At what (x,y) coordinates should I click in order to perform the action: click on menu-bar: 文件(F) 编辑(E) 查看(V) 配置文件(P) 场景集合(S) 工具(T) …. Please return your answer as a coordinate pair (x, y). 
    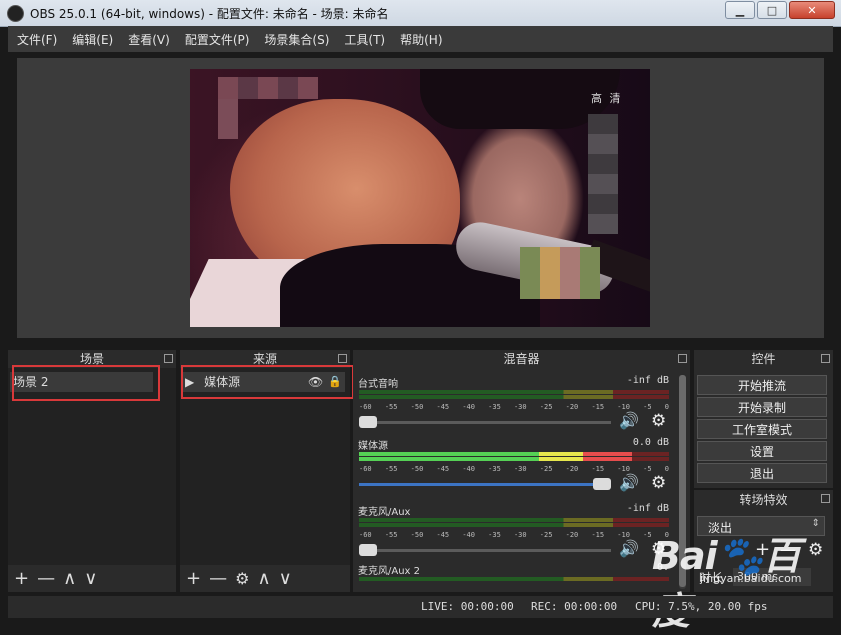
    Looking at the image, I should click on (420, 39).